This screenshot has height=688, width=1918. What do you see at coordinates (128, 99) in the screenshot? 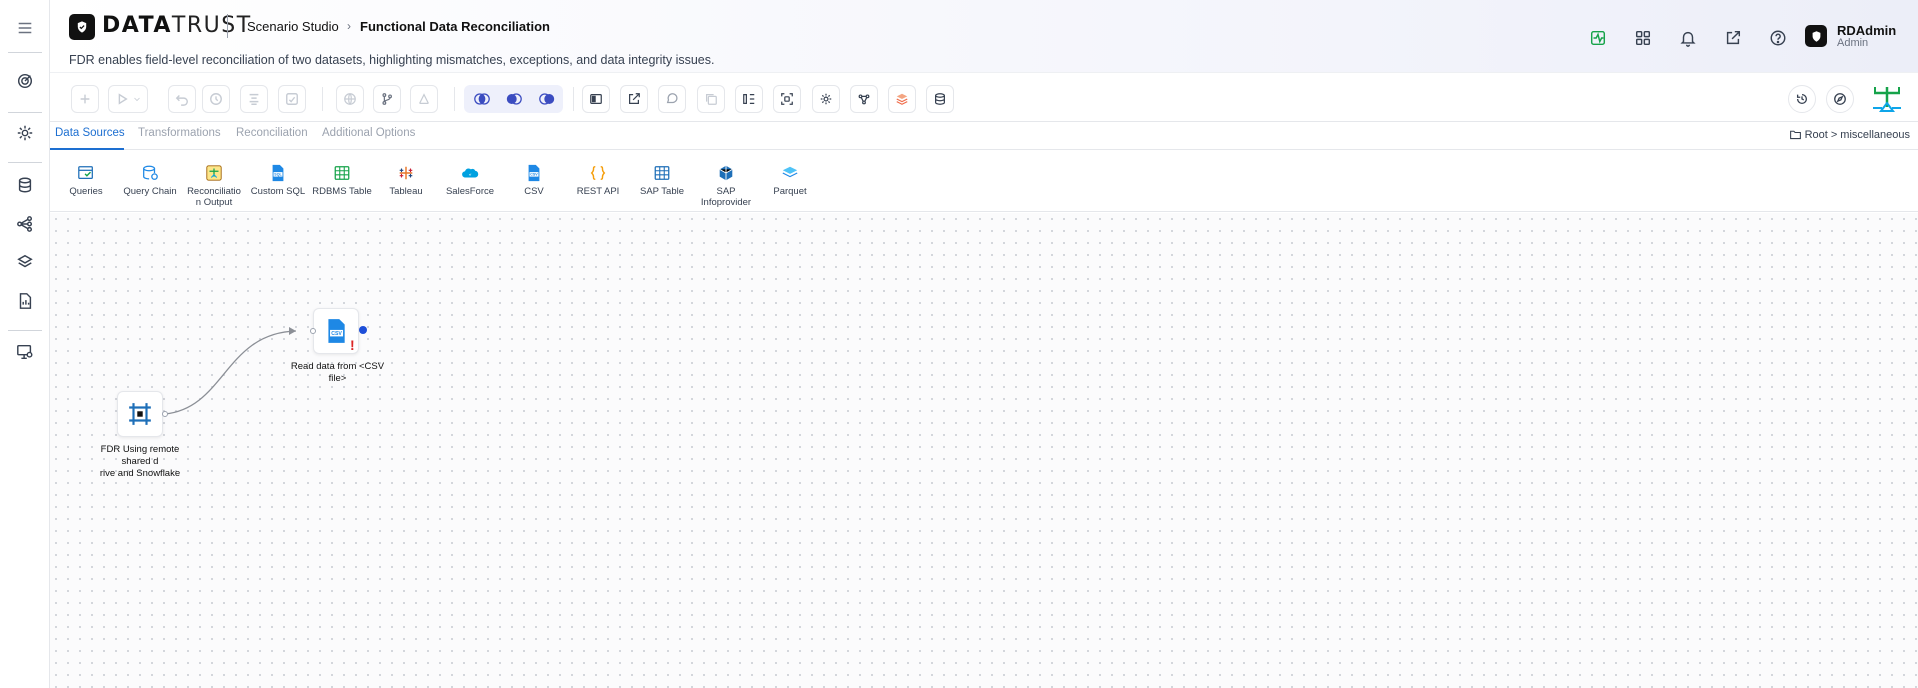
I see `run-icon` at bounding box center [128, 99].